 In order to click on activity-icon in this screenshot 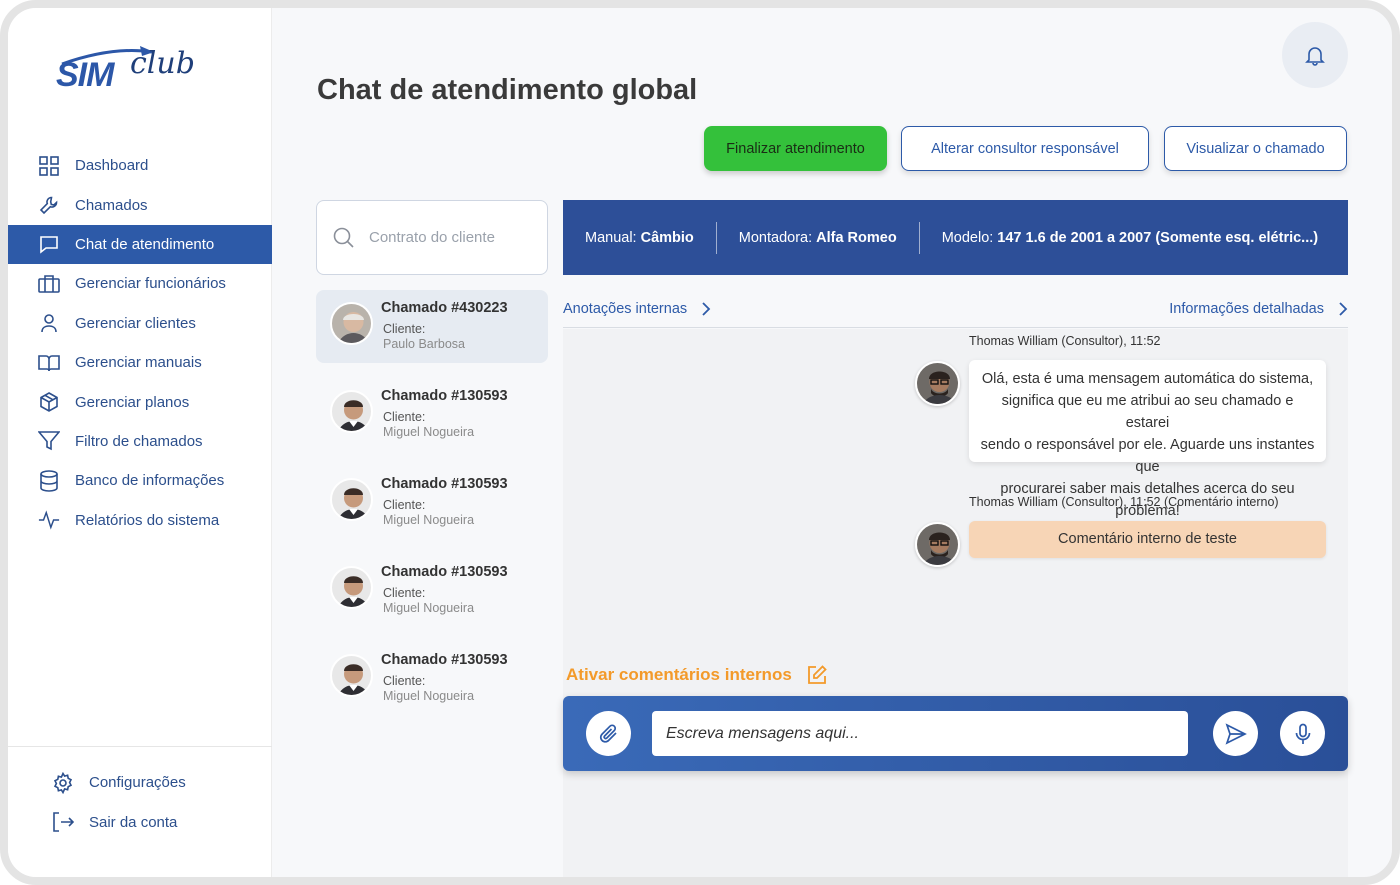, I will do `click(49, 520)`.